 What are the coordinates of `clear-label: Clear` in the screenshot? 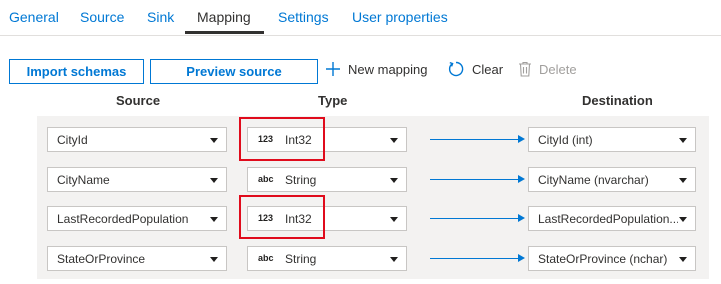 It's located at (488, 69).